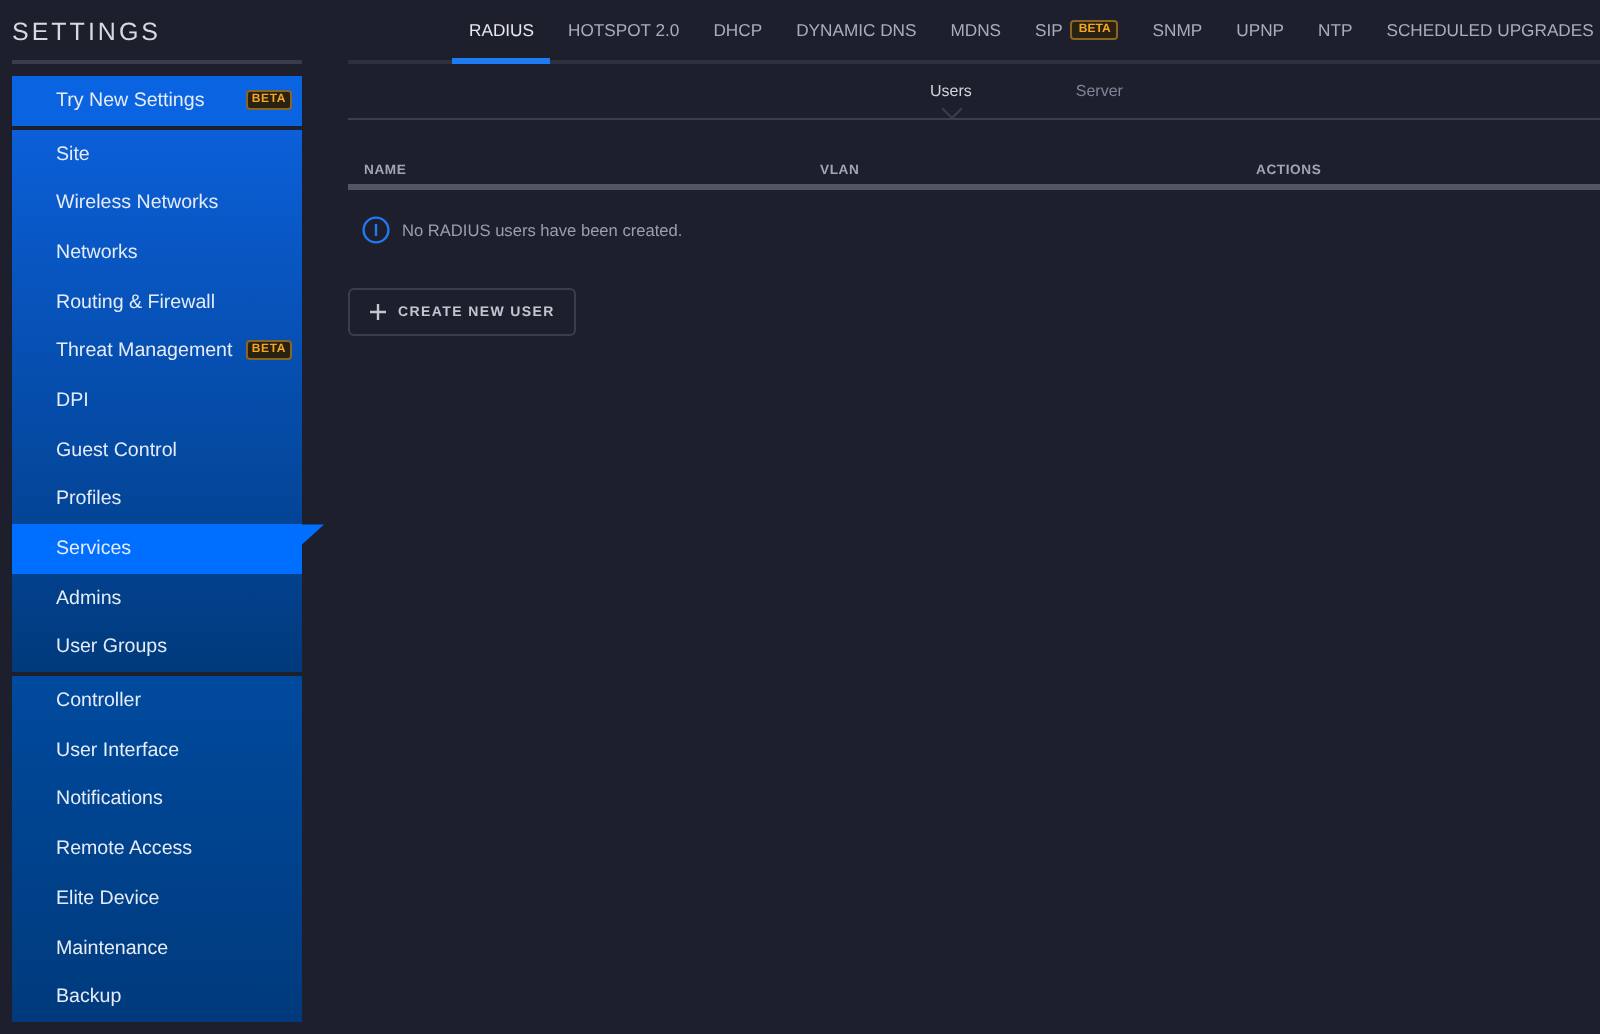 This screenshot has width=1600, height=1034. What do you see at coordinates (157, 401) in the screenshot?
I see `sidebar-item: DPI` at bounding box center [157, 401].